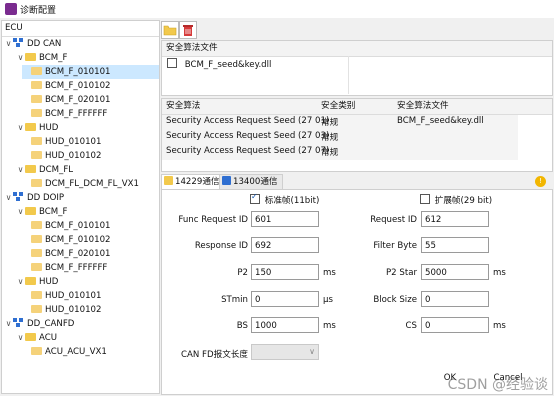 This screenshot has width=554, height=396. Describe the element at coordinates (219, 64) in the screenshot. I see `algo-file-item: BCM_F_seed&key.dll` at that location.